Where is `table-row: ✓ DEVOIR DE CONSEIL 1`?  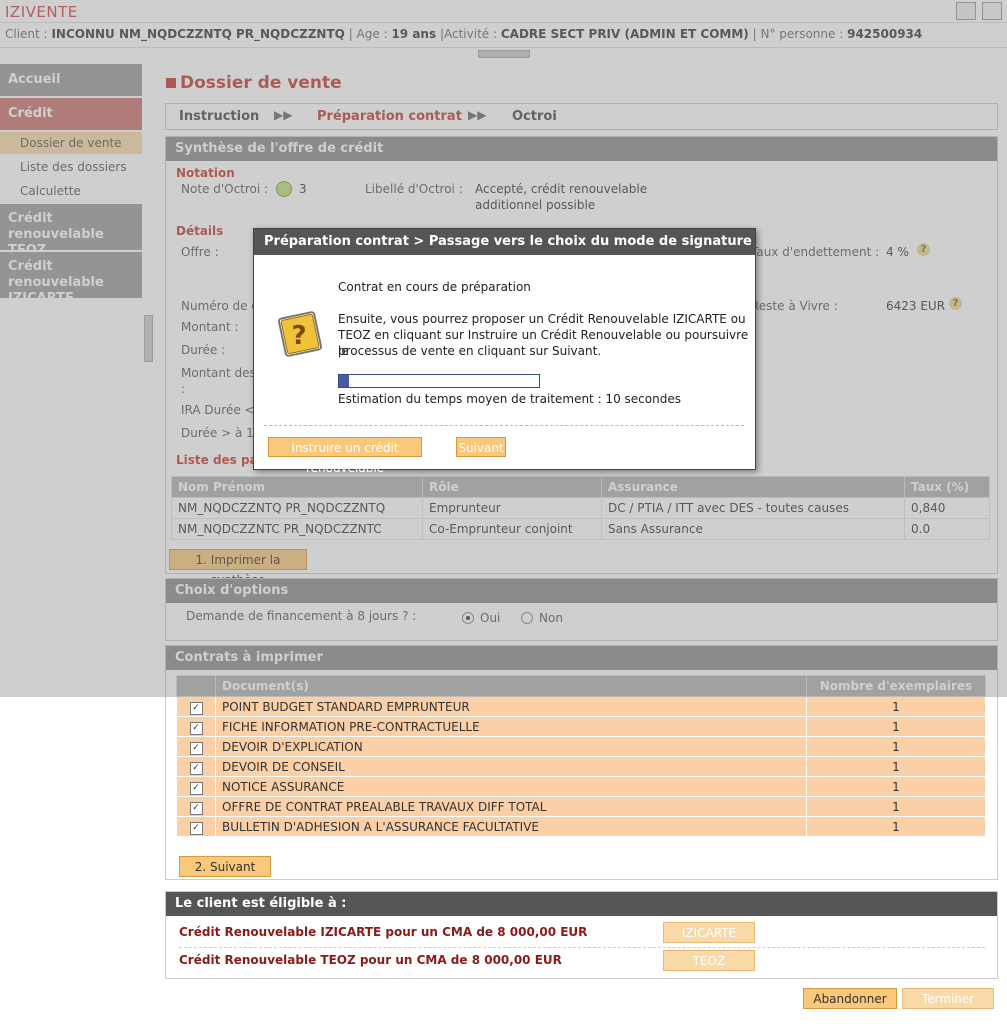 table-row: ✓ DEVOIR DE CONSEIL 1 is located at coordinates (581, 766).